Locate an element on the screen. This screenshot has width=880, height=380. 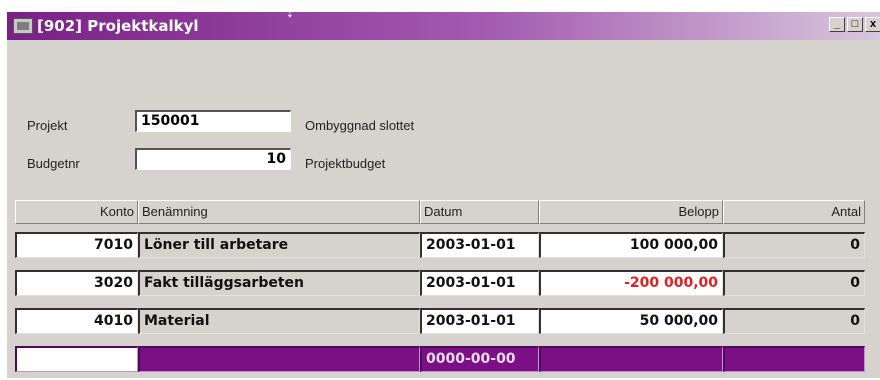
konto-cell: 3020 is located at coordinates (76, 283).